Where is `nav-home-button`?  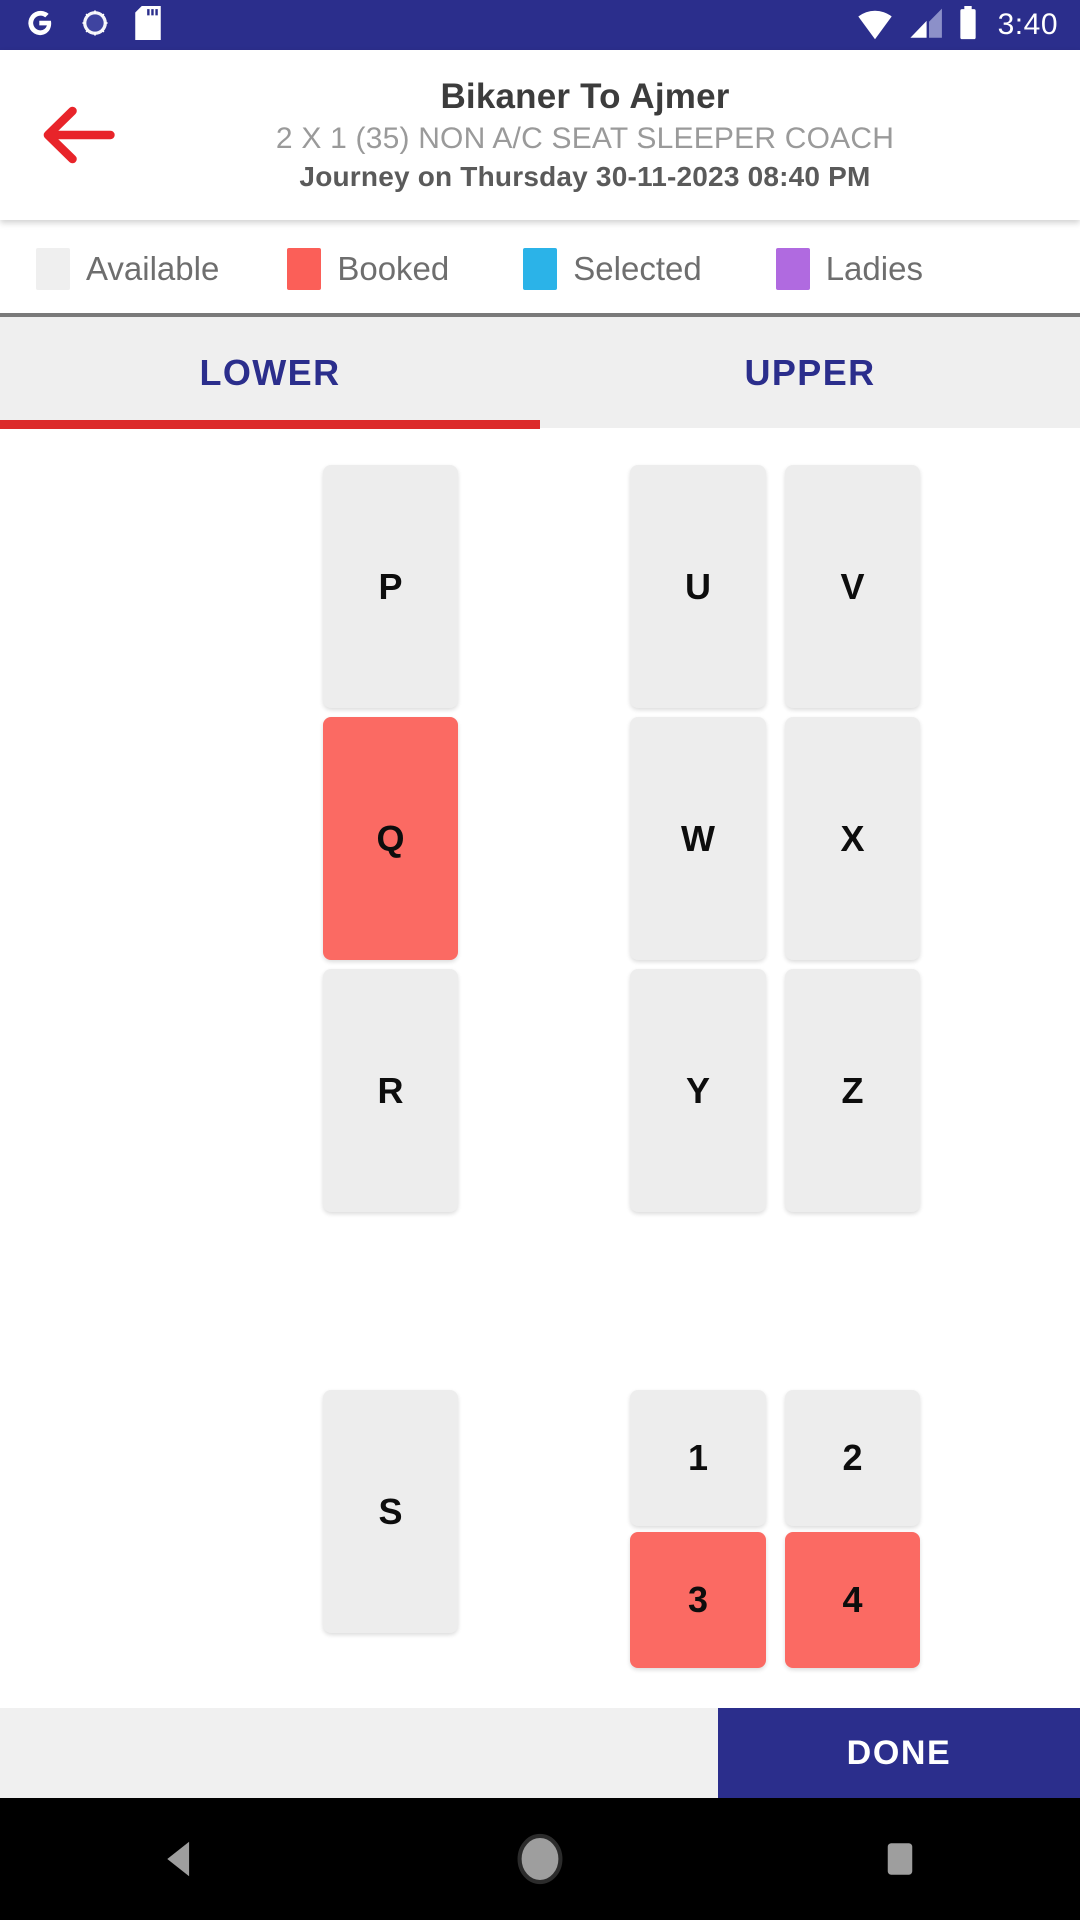 nav-home-button is located at coordinates (540, 1859).